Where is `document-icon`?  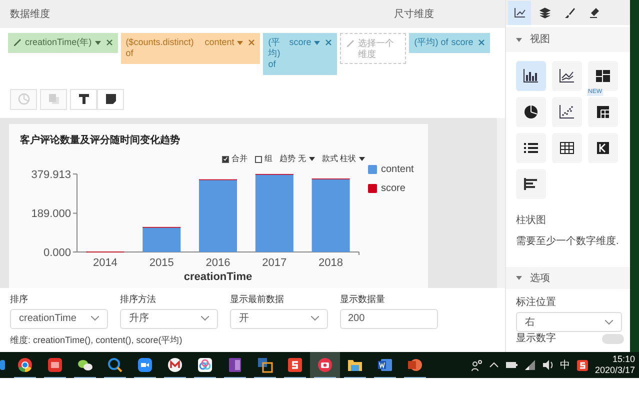 document-icon is located at coordinates (385, 365).